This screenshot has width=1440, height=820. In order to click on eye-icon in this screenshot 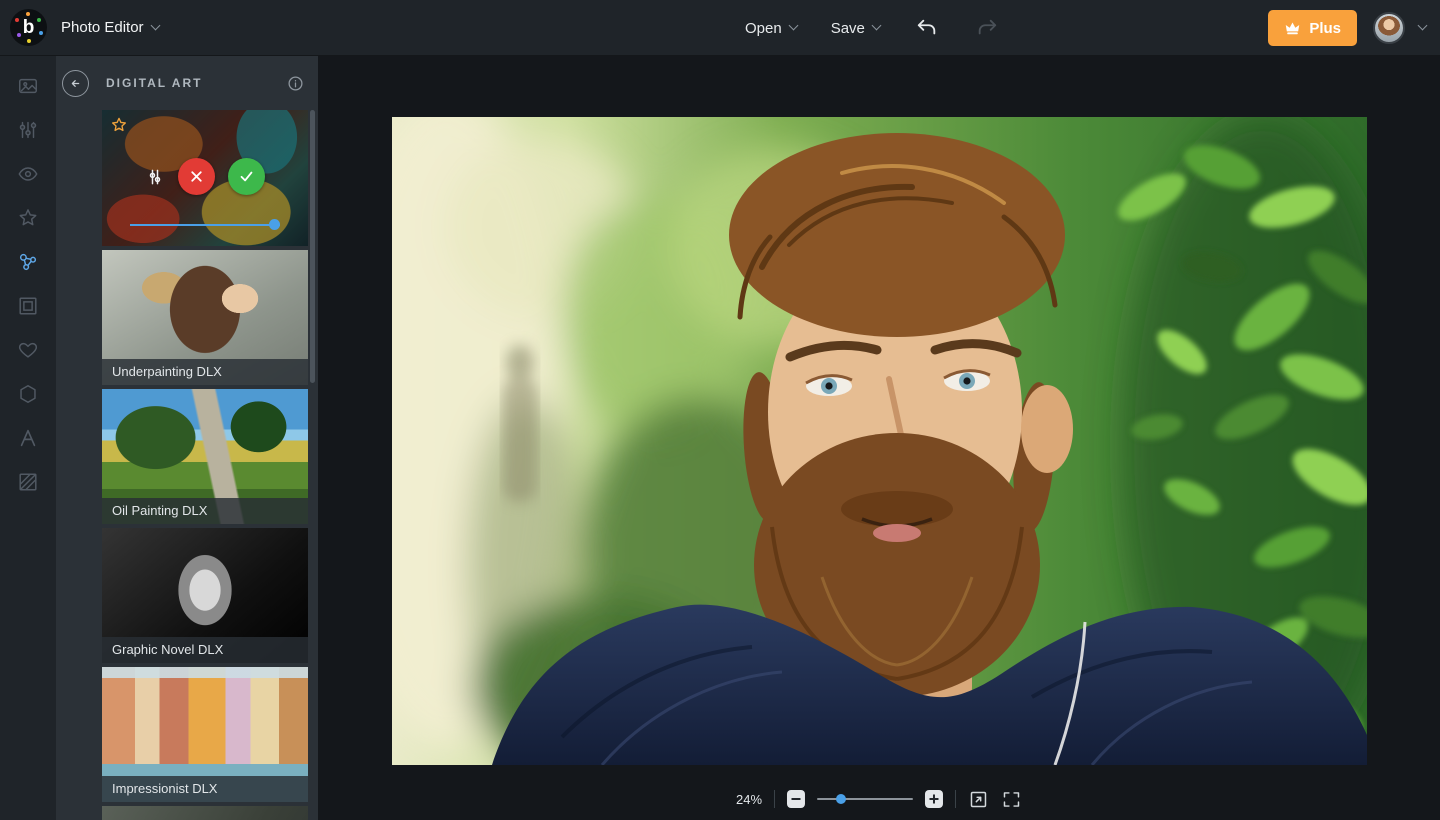, I will do `click(28, 174)`.